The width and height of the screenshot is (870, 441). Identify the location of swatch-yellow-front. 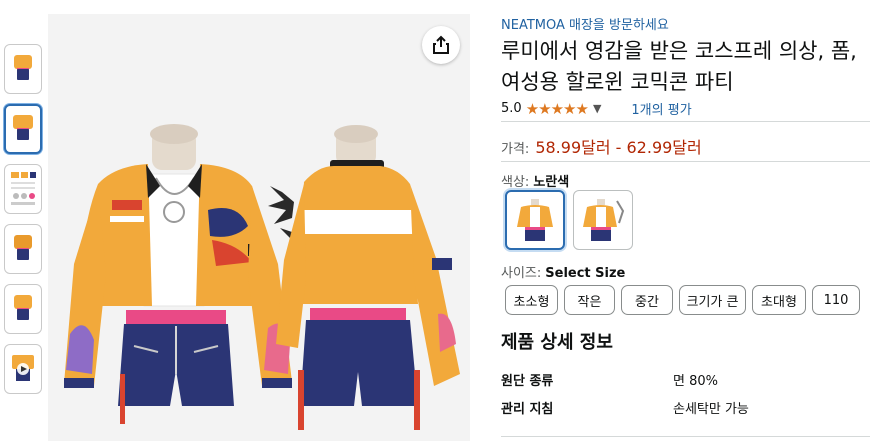
(535, 220).